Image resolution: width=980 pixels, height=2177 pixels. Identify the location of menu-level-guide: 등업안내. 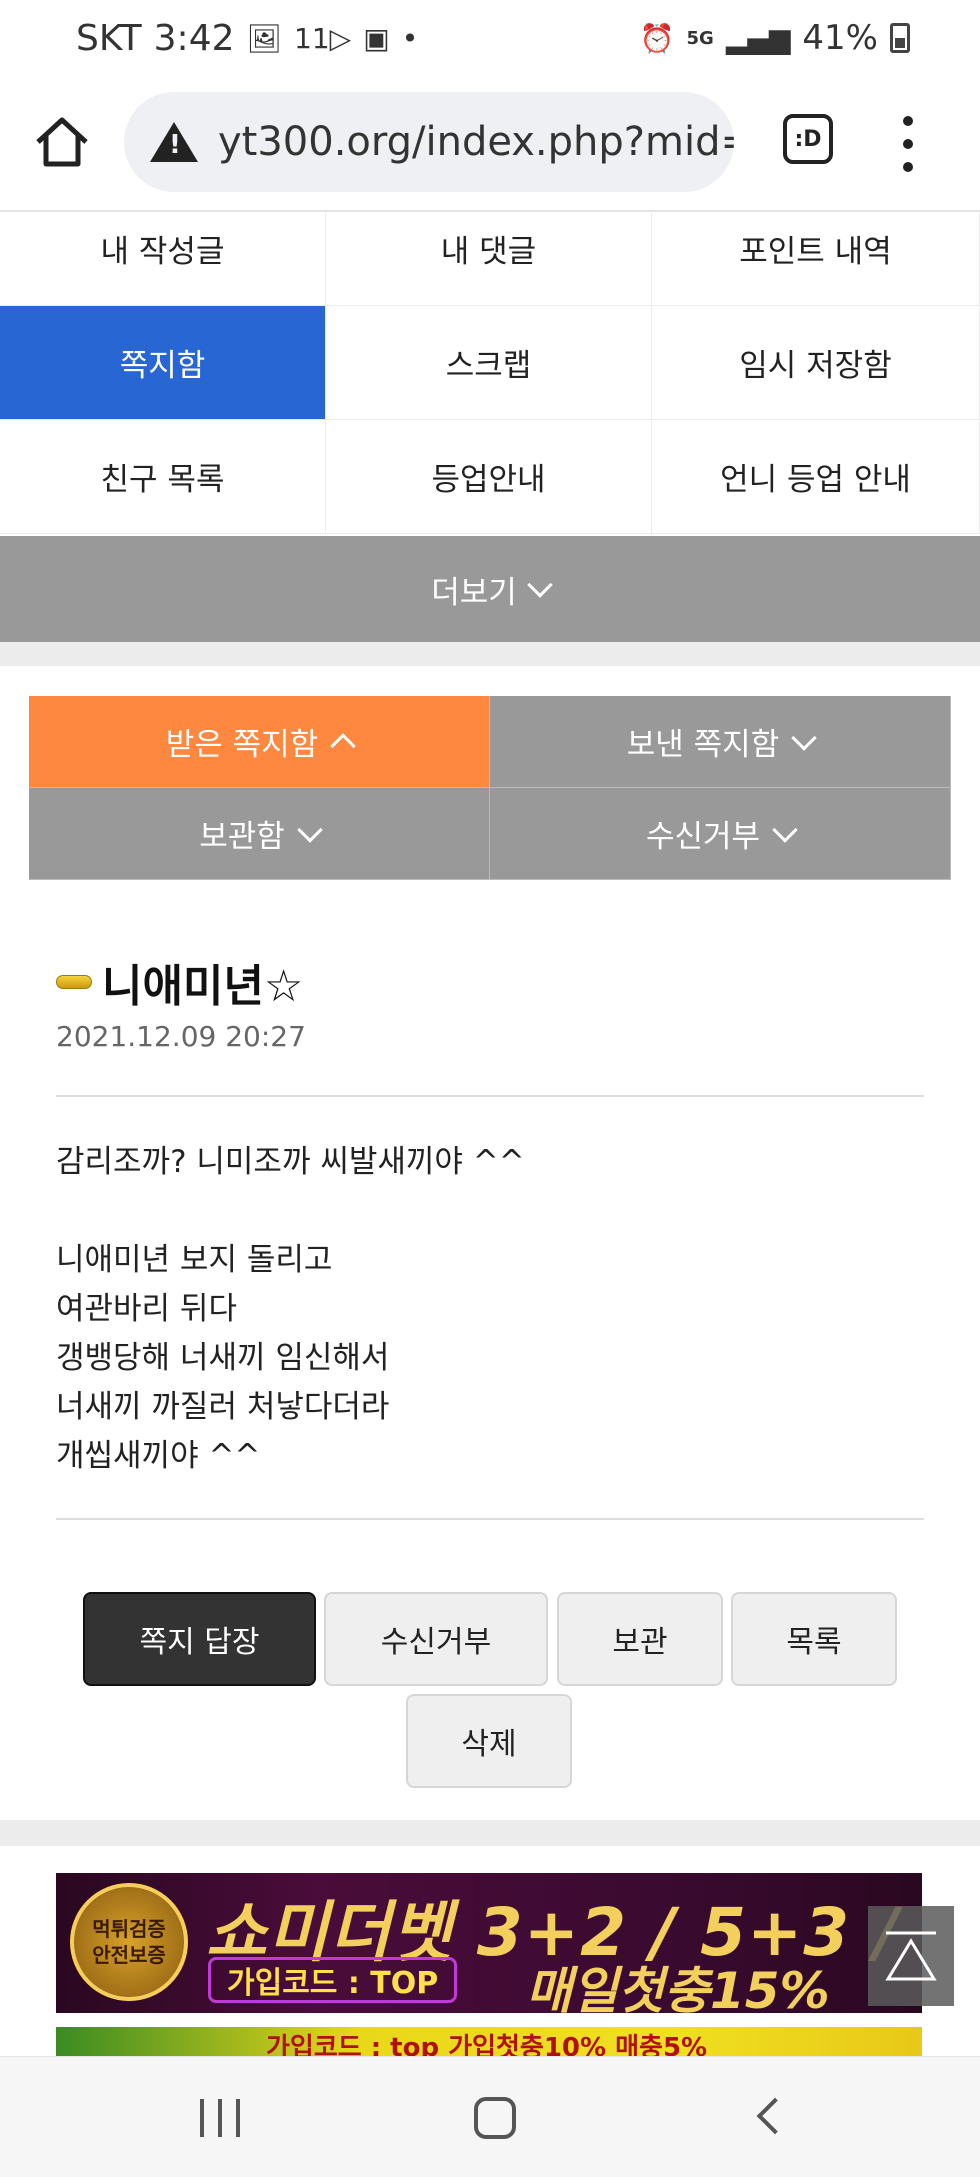
(489, 477).